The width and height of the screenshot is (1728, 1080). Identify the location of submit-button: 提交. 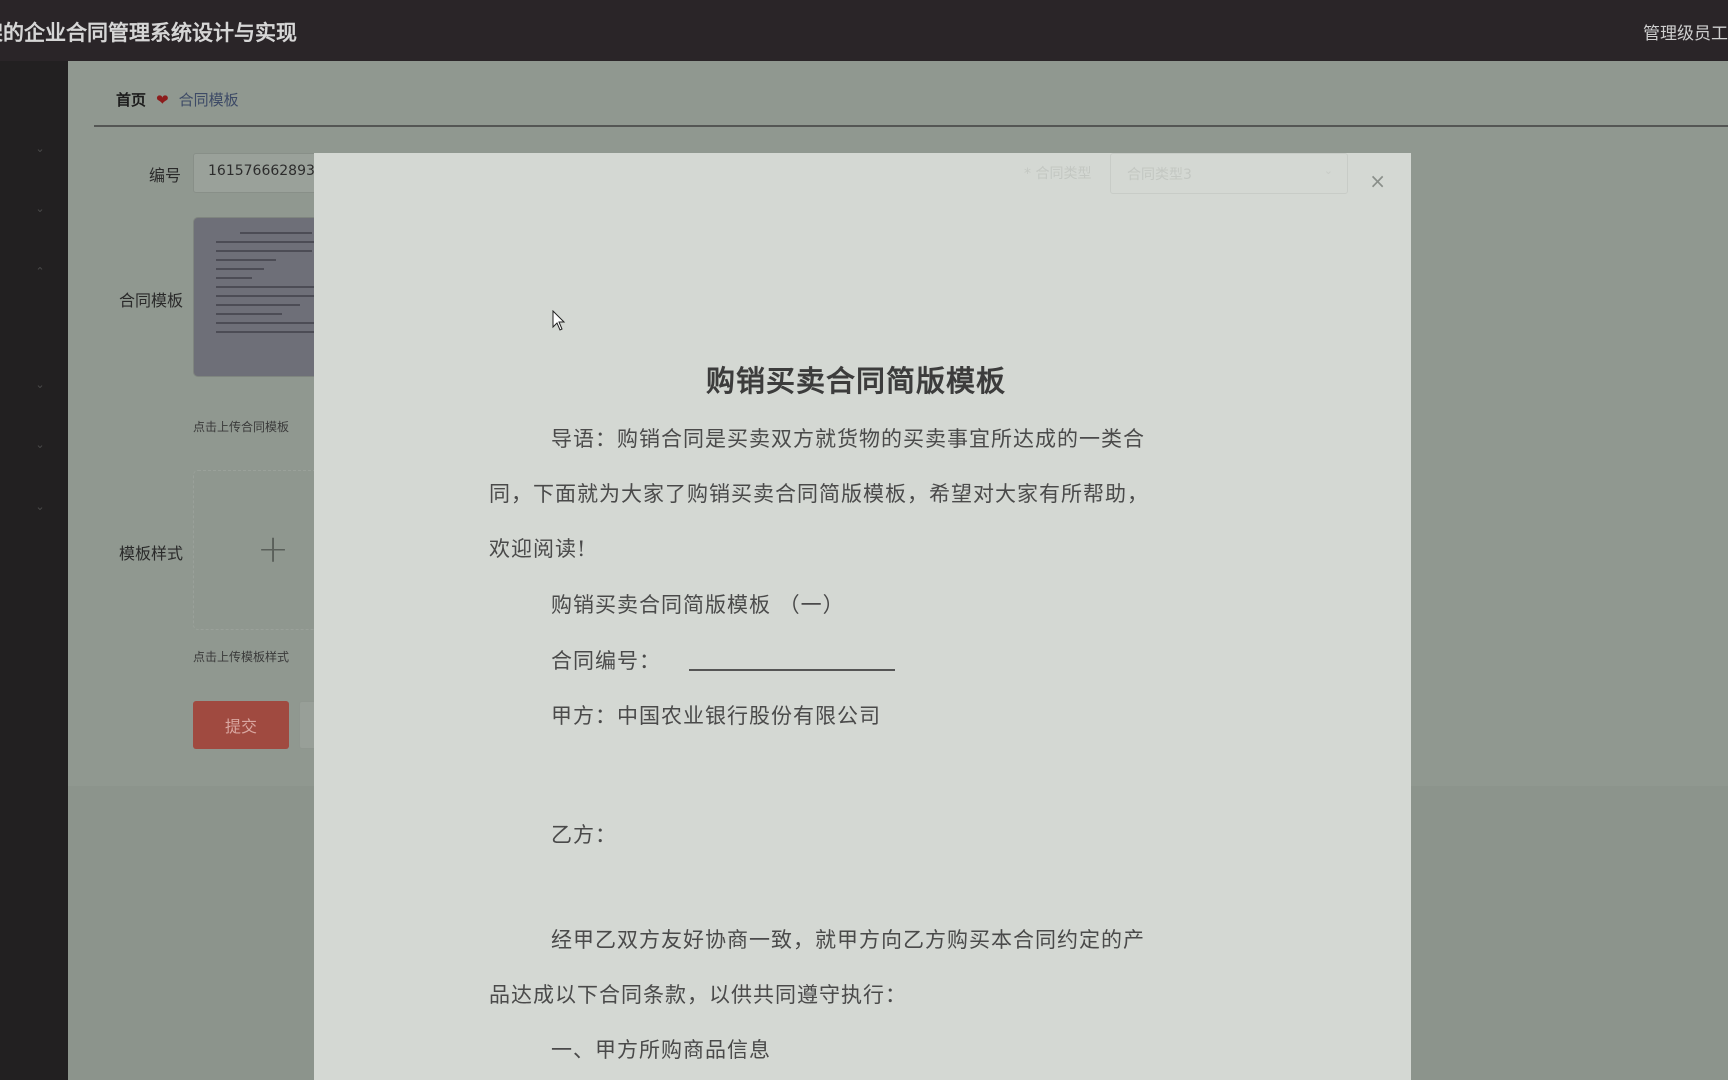
(241, 725).